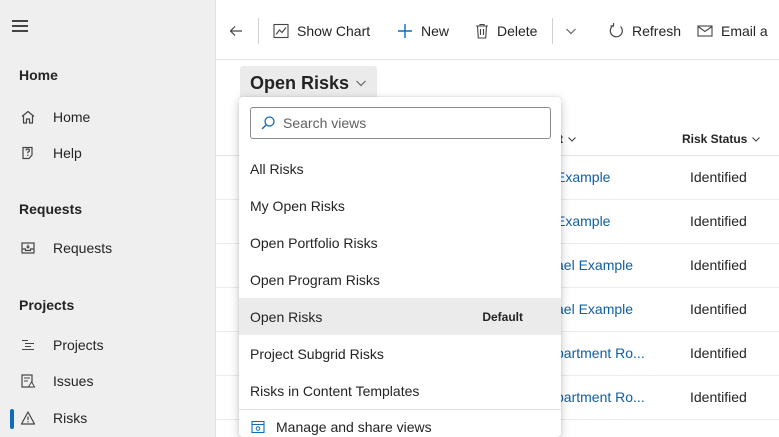 The width and height of the screenshot is (779, 437). What do you see at coordinates (400, 279) in the screenshot?
I see `view-option-open-program-risks: Open Program Risks` at bounding box center [400, 279].